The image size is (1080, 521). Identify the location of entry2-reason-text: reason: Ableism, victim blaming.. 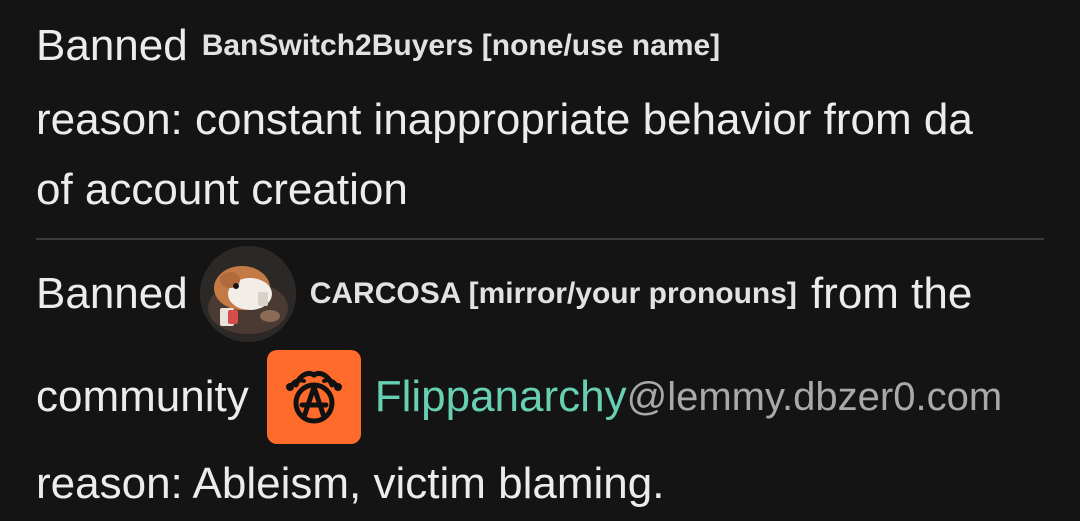
(350, 483).